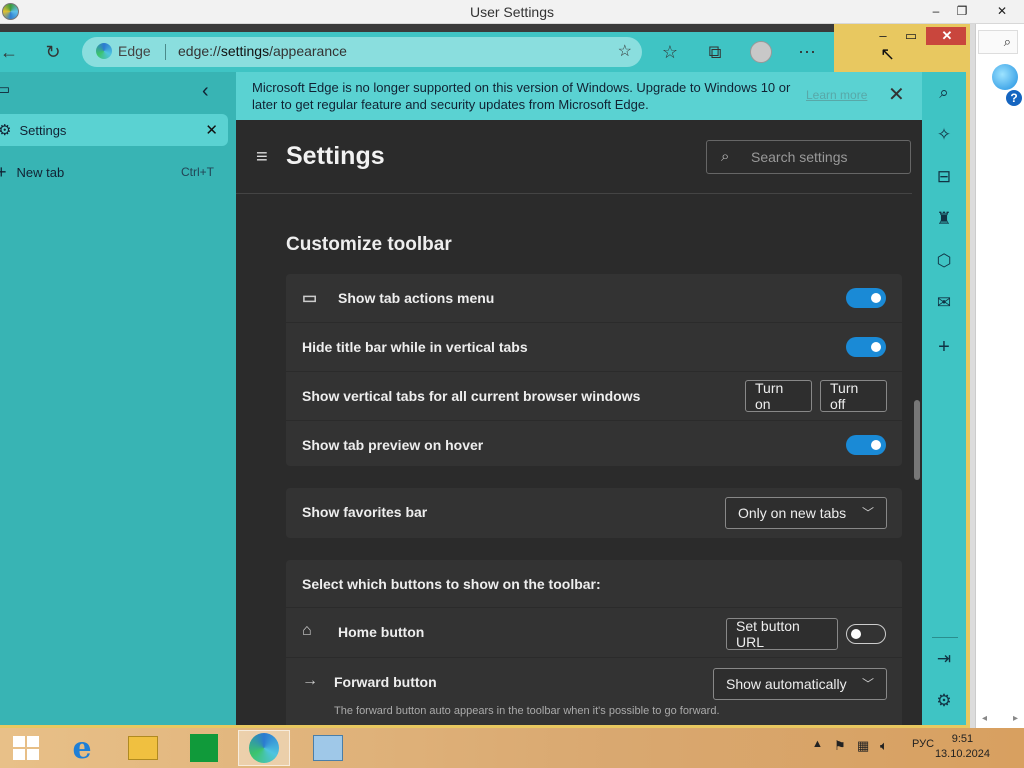 The image size is (1024, 768). I want to click on taskbar-explorer, so click(143, 748).